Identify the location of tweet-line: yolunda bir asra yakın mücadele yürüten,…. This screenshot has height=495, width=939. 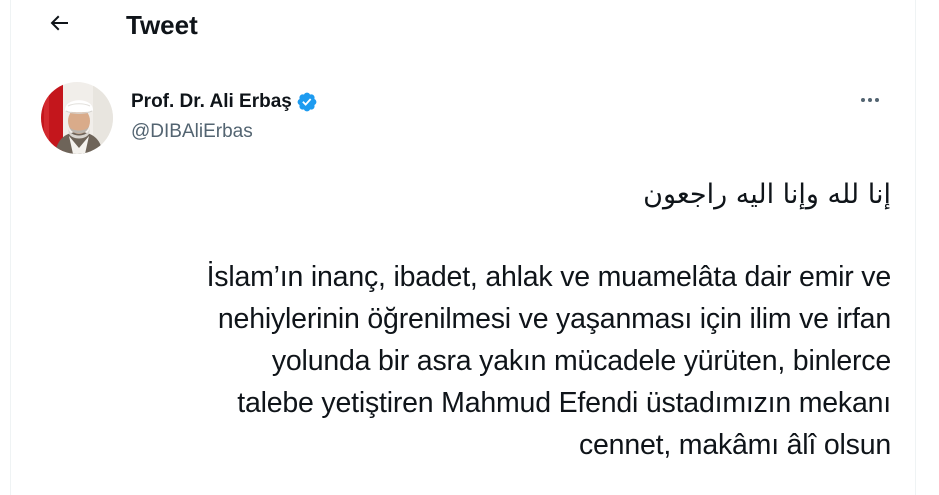
(581, 361).